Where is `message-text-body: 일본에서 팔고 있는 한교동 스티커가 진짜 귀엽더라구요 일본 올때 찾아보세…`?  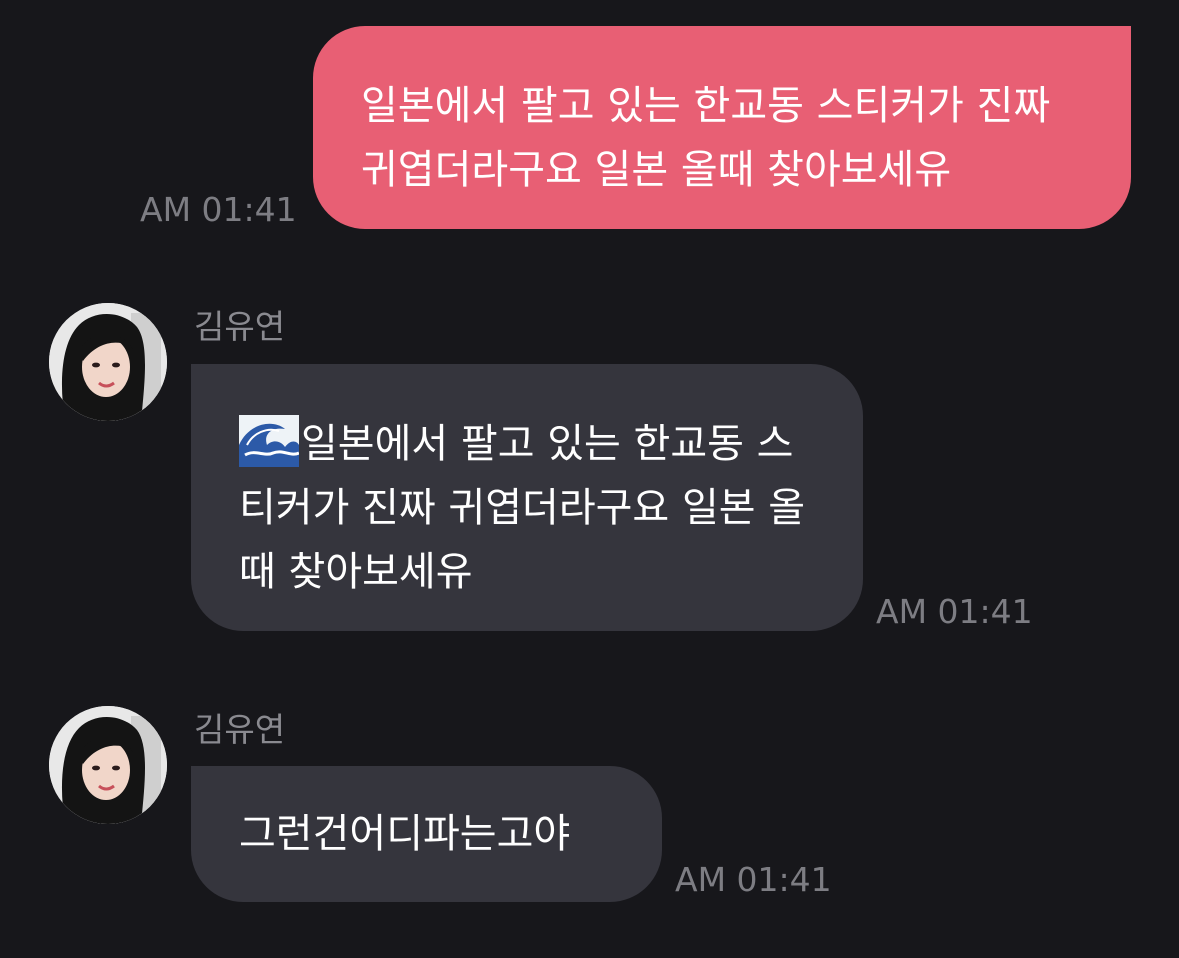
message-text-body: 일본에서 팔고 있는 한교동 스티커가 진짜 귀엽더라구요 일본 올때 찾아보세… is located at coordinates (522, 508).